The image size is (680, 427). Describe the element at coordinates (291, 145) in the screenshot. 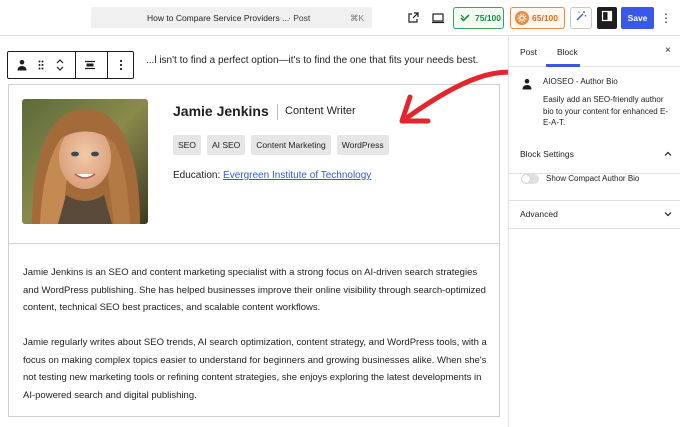

I see `expertise-tag: Content Marketing` at that location.